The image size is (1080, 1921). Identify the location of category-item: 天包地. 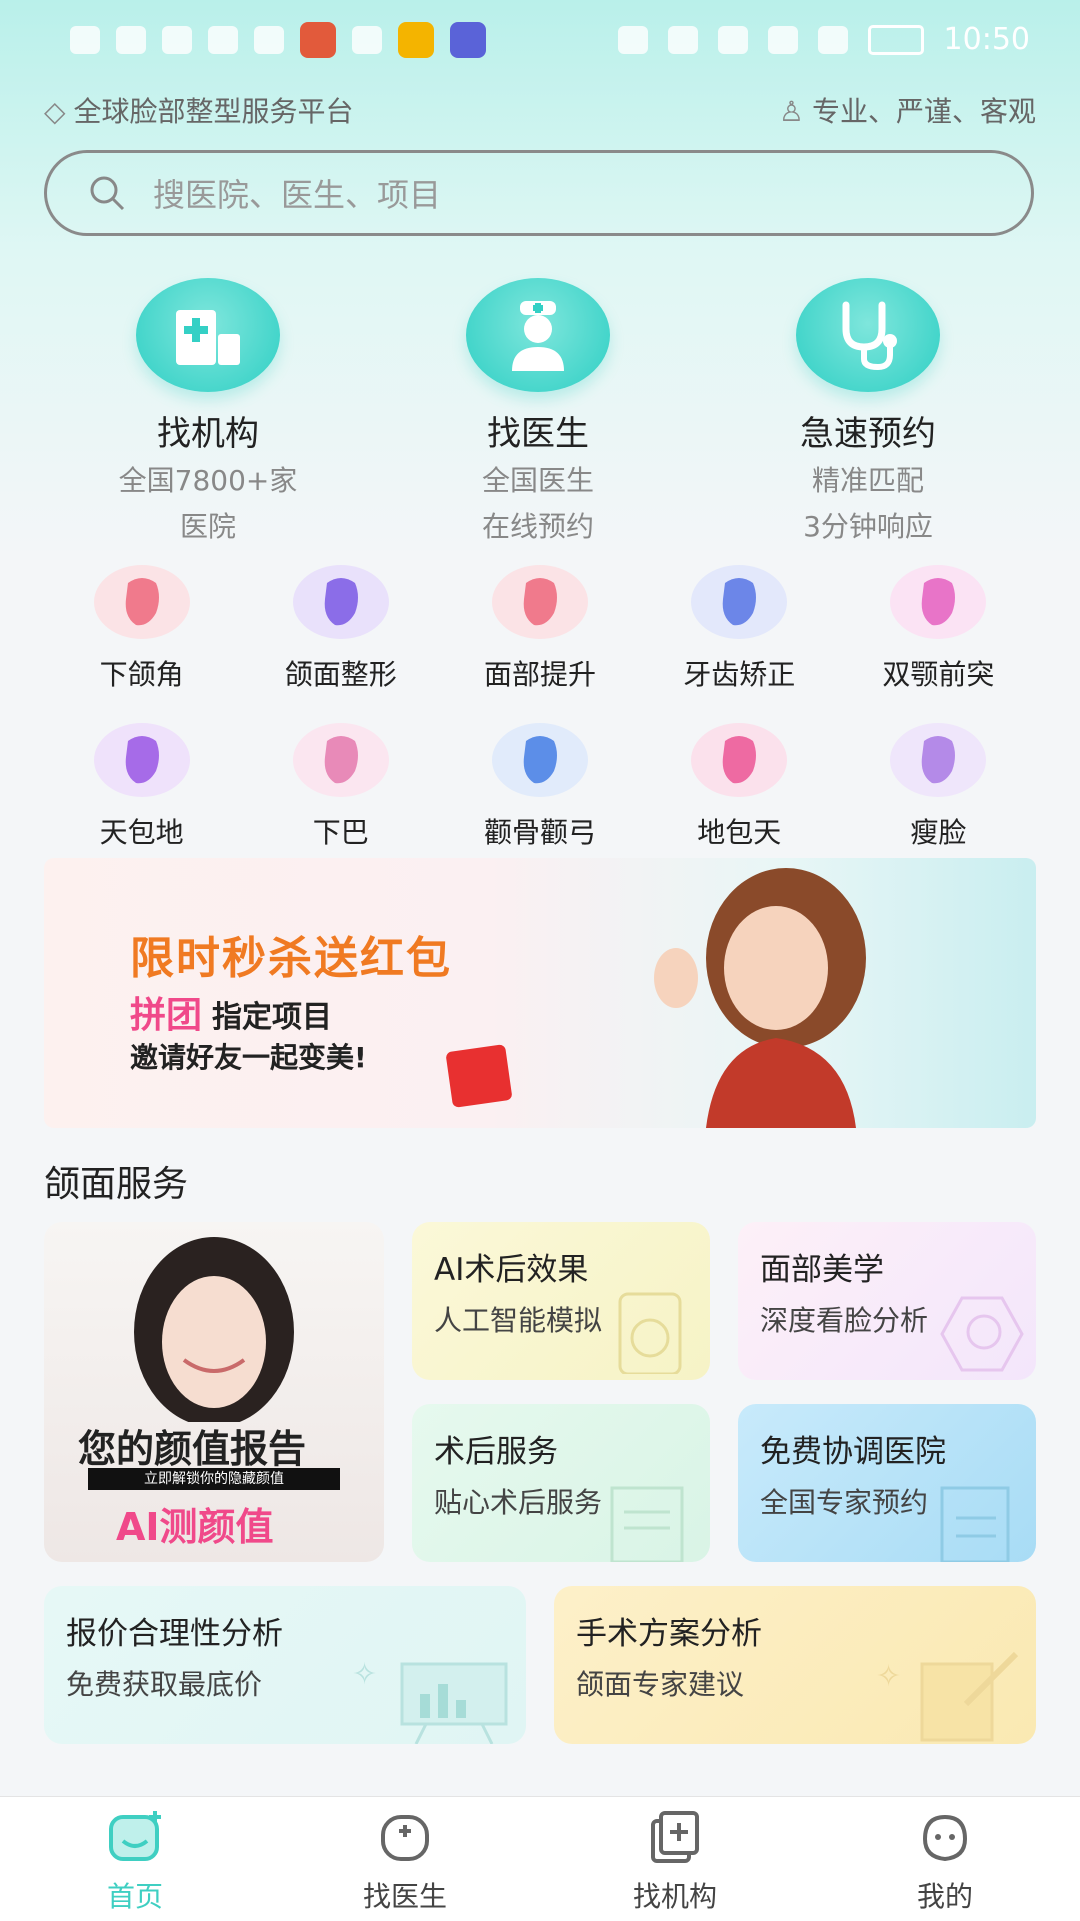
(141, 787).